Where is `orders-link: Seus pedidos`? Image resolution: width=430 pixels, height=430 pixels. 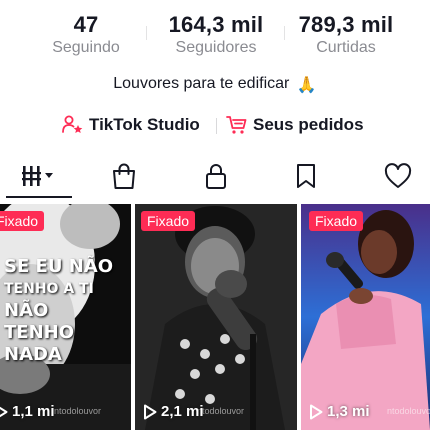
orders-link: Seus pedidos is located at coordinates (295, 125).